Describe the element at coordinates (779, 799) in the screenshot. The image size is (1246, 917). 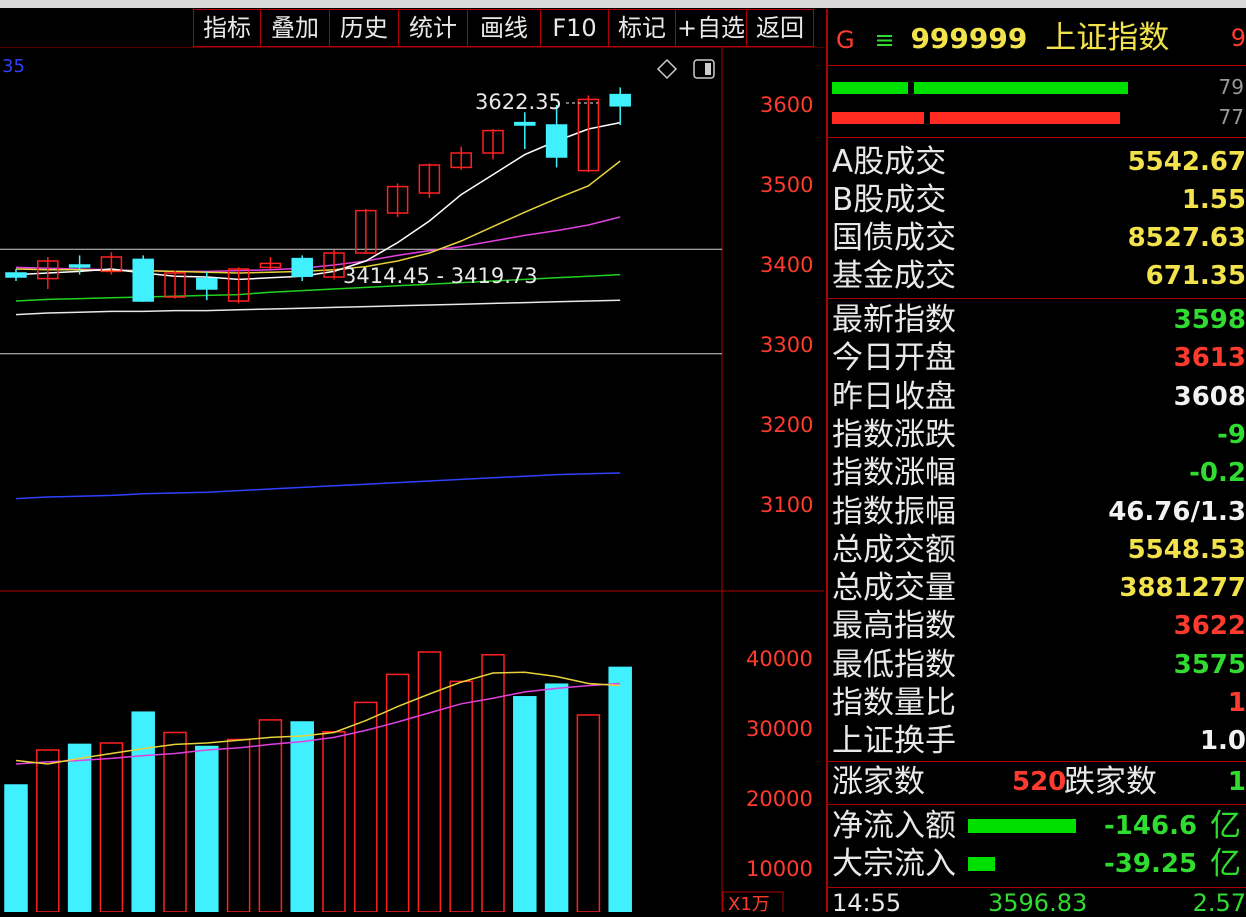
I see `volume-tick-label: 20000` at that location.